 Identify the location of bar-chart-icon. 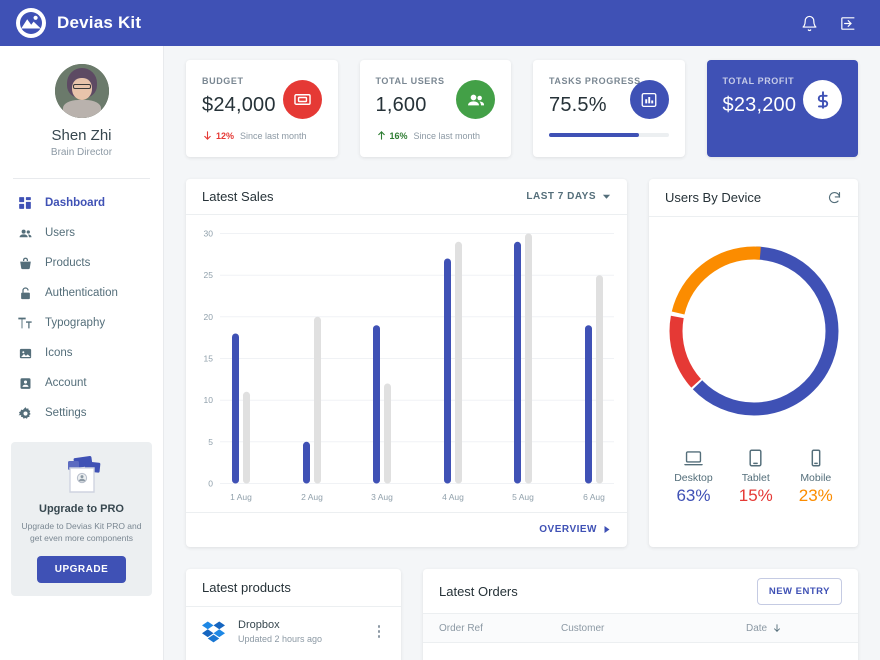
(649, 99).